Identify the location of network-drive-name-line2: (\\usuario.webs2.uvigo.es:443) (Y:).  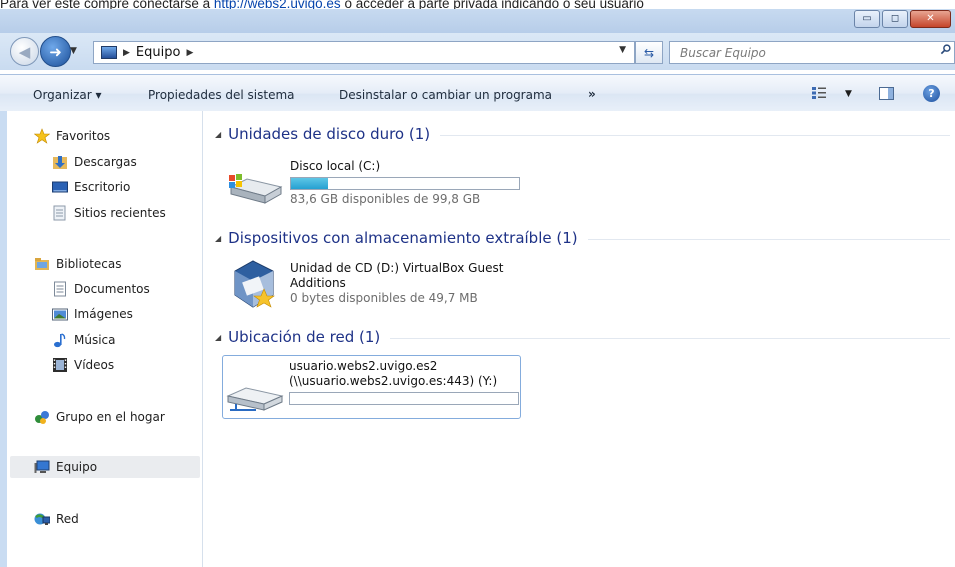
(393, 381).